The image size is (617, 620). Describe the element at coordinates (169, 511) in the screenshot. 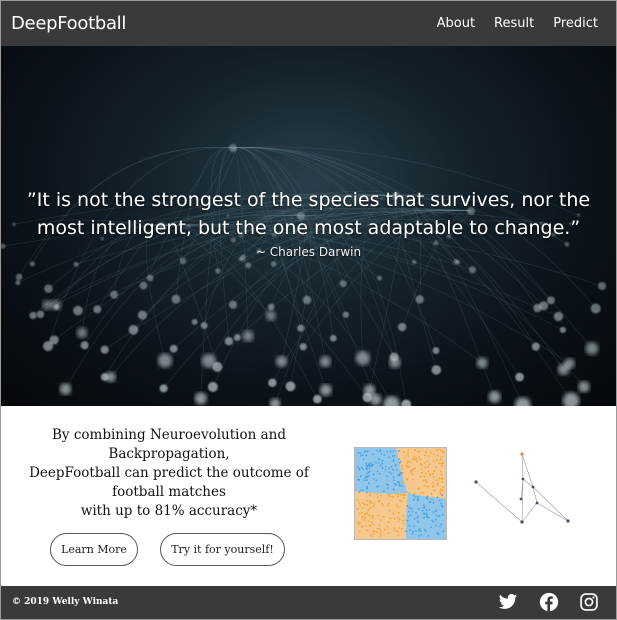

I see `tagline-line: with up to 81% accuracy*` at that location.